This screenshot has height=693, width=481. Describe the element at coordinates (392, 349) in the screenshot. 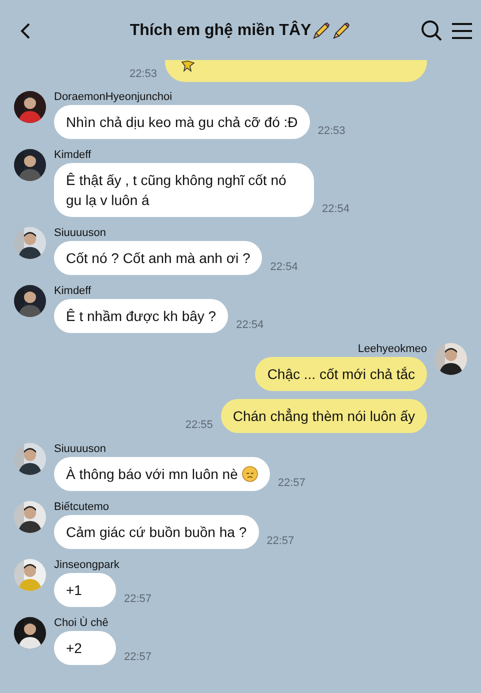

I see `sender-name: Leehyeokmeo` at that location.